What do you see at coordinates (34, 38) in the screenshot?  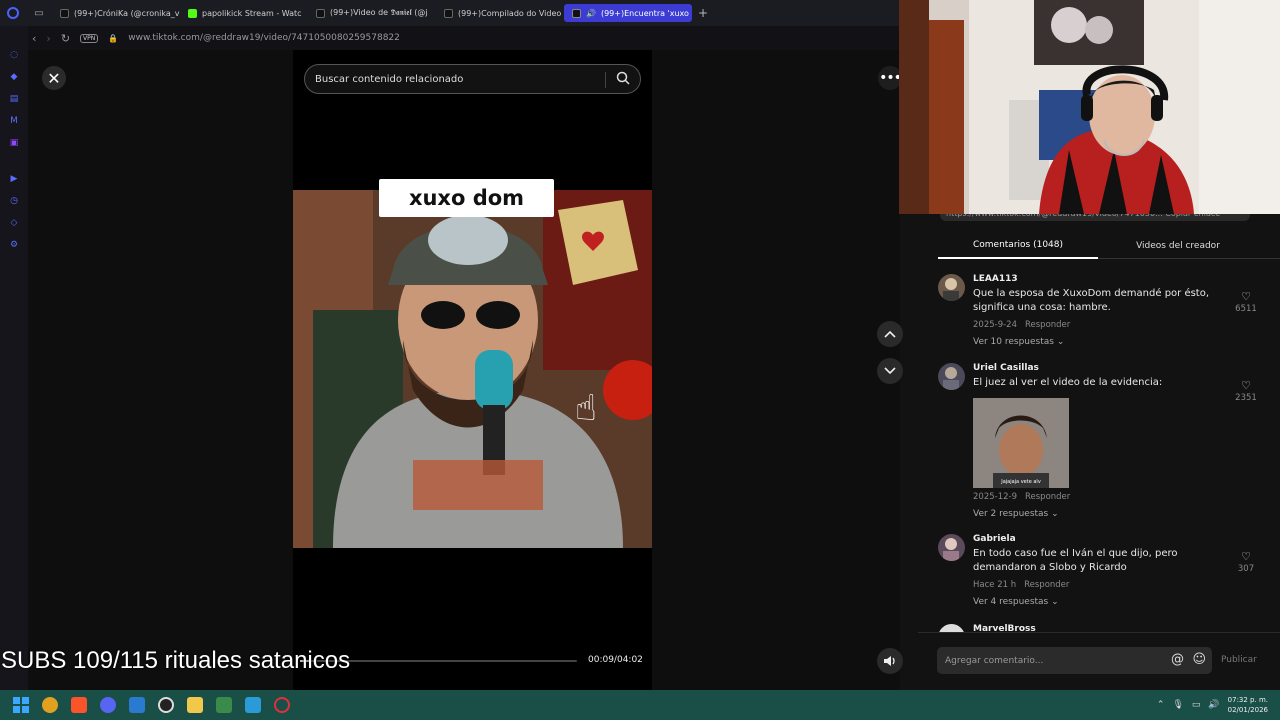 I see `back-icon: ‹` at bounding box center [34, 38].